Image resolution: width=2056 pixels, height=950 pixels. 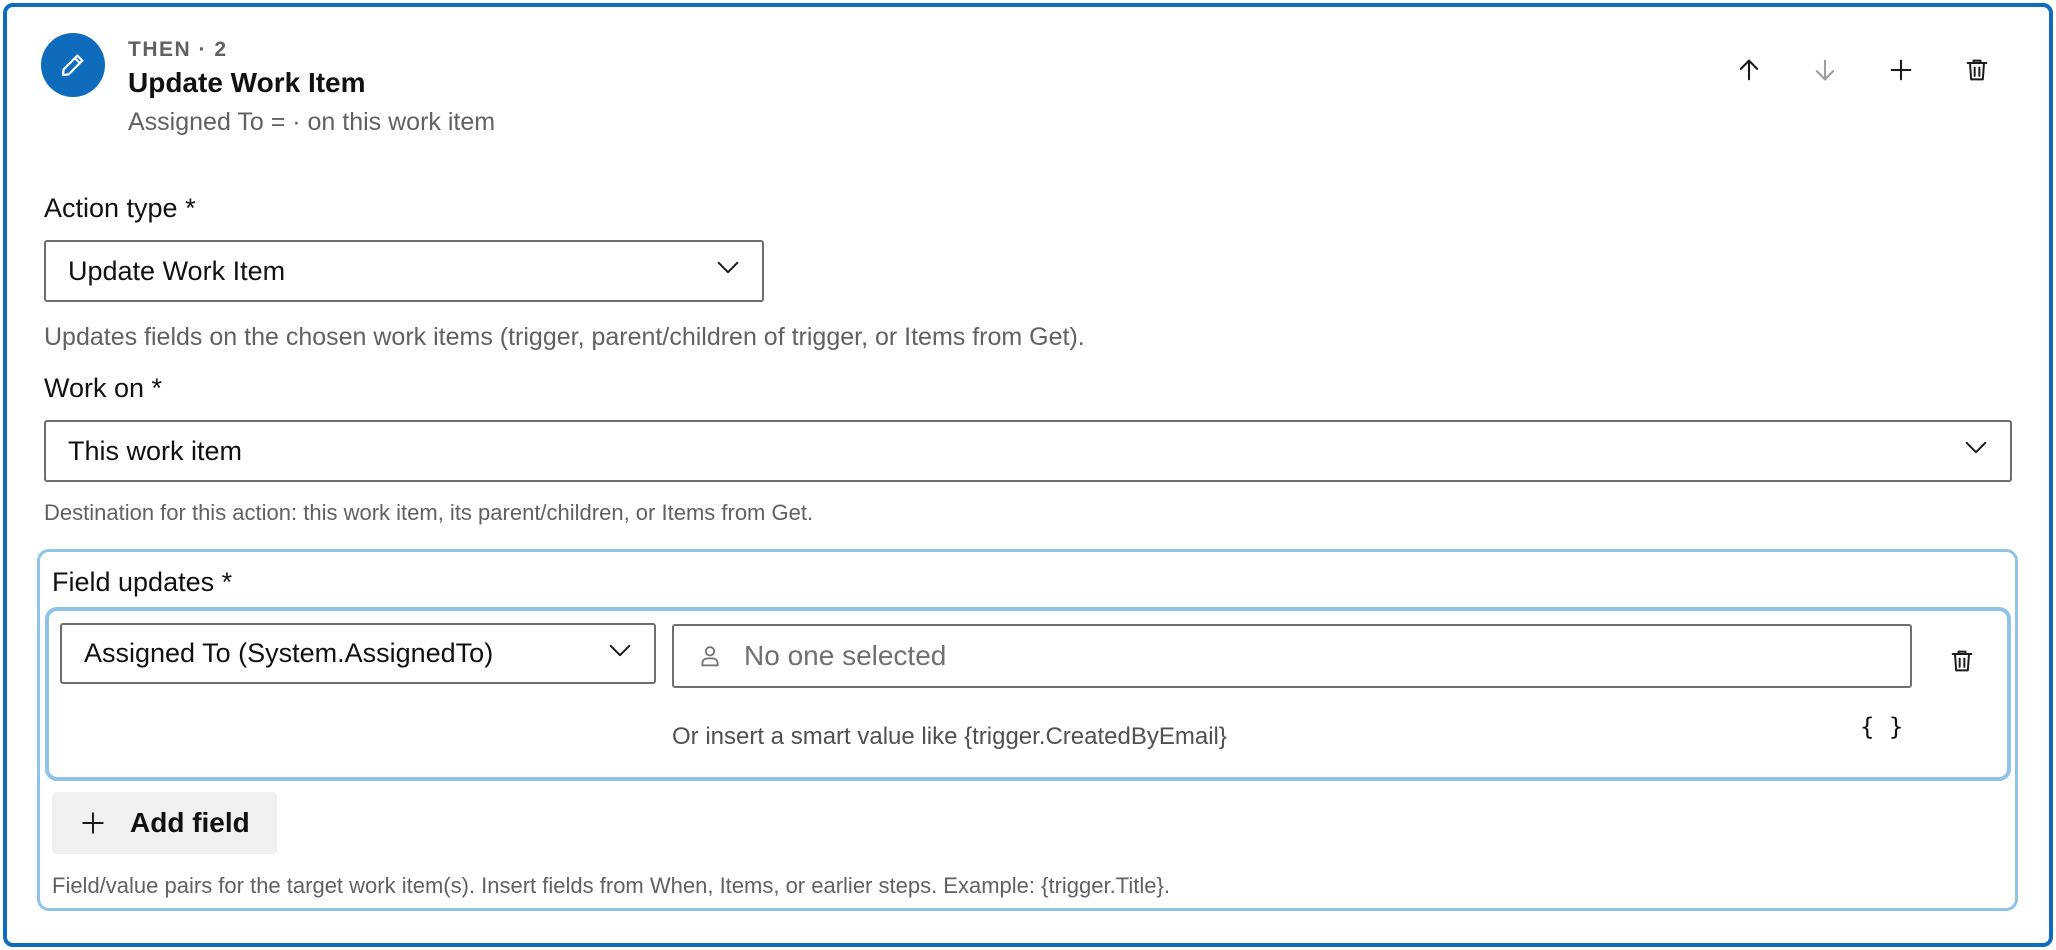 I want to click on step-title: Update Work Item, so click(x=247, y=82).